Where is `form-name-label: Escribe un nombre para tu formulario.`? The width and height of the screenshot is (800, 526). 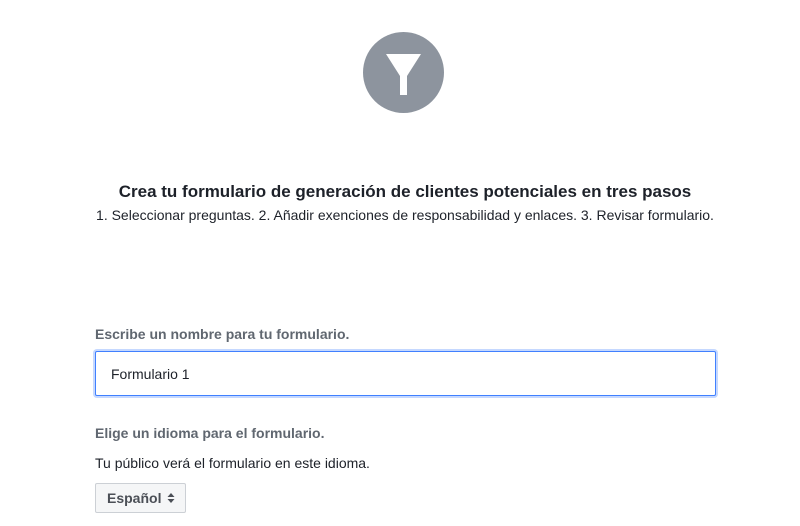
form-name-label: Escribe un nombre para tu formulario. is located at coordinates (222, 334).